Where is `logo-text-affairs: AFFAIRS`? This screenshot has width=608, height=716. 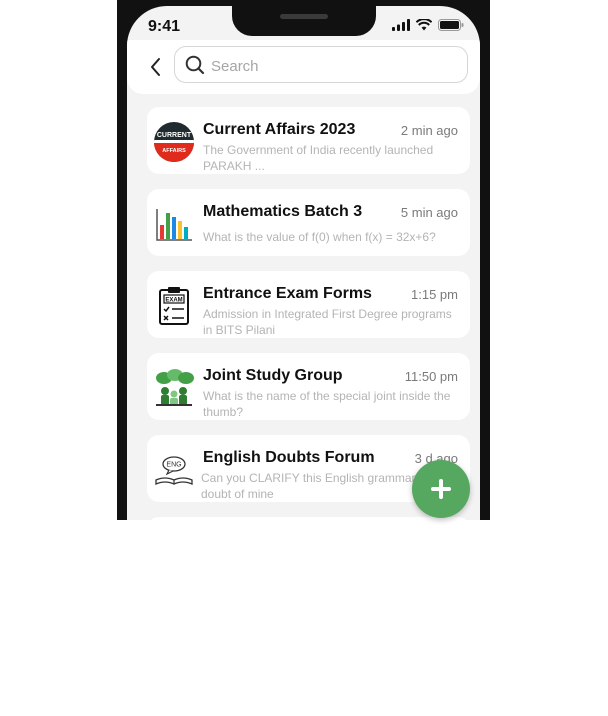
logo-text-affairs: AFFAIRS is located at coordinates (174, 151).